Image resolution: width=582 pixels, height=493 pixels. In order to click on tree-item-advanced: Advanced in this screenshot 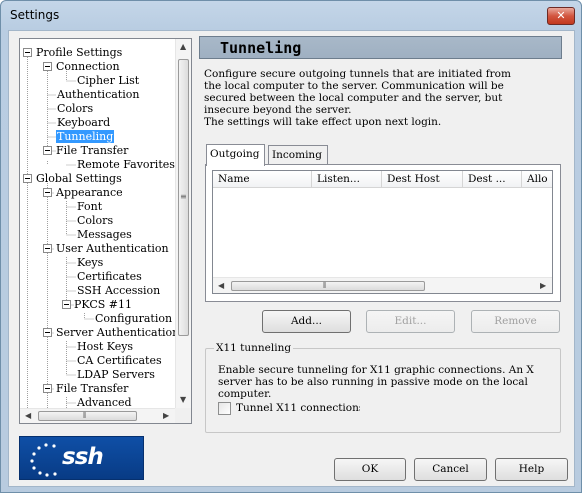, I will do `click(104, 402)`.